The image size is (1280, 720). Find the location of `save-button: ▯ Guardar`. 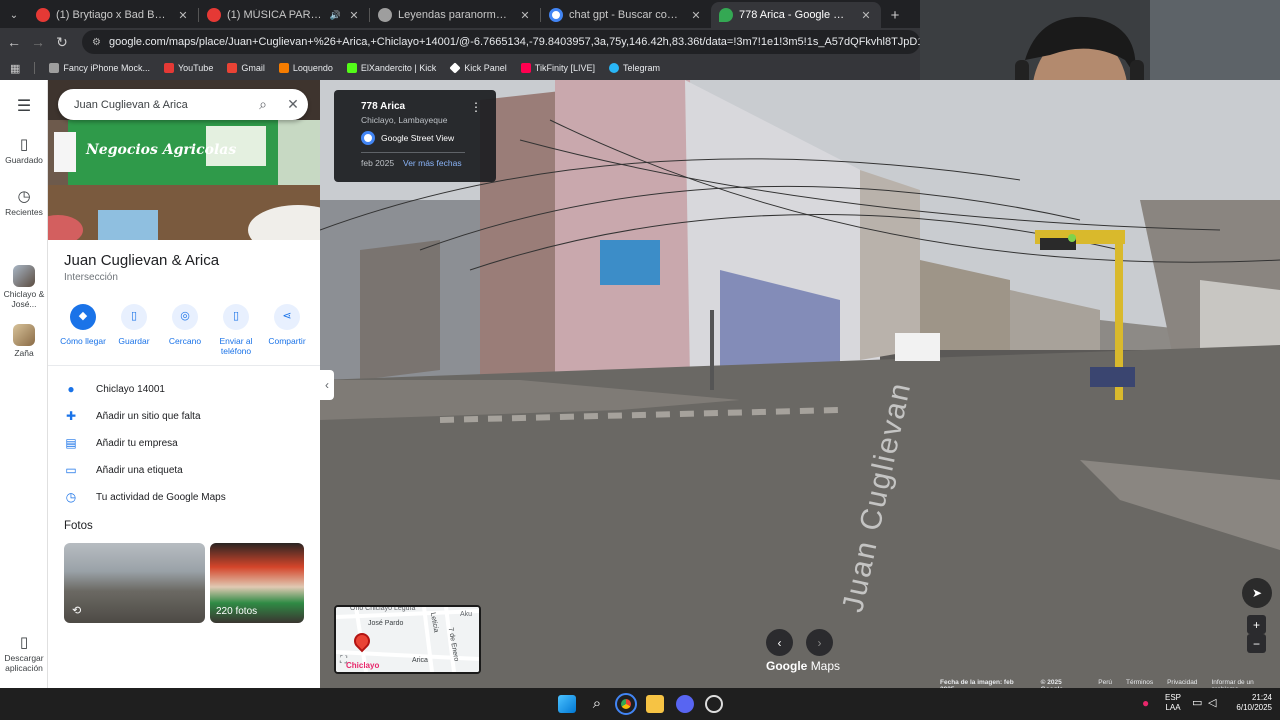

save-button: ▯ Guardar is located at coordinates (134, 330).